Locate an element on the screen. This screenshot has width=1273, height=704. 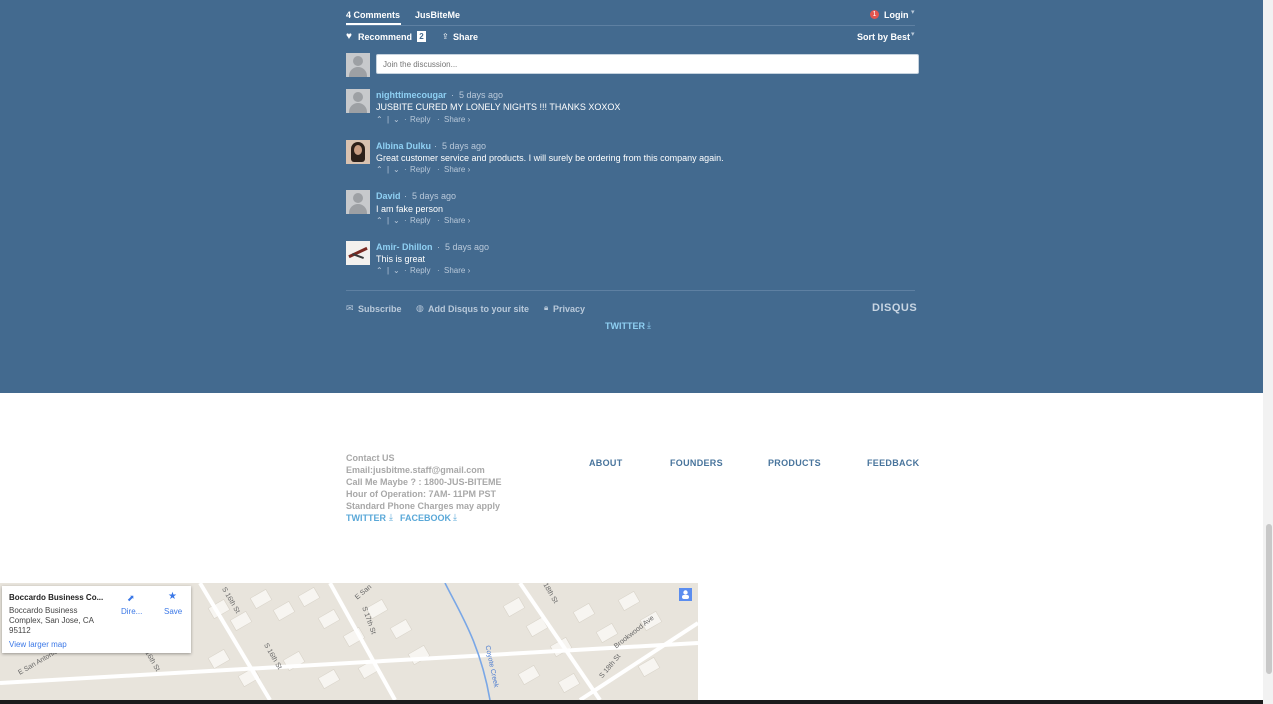
contact-email: Email:jusbitme.staff@gmail.com is located at coordinates (415, 470).